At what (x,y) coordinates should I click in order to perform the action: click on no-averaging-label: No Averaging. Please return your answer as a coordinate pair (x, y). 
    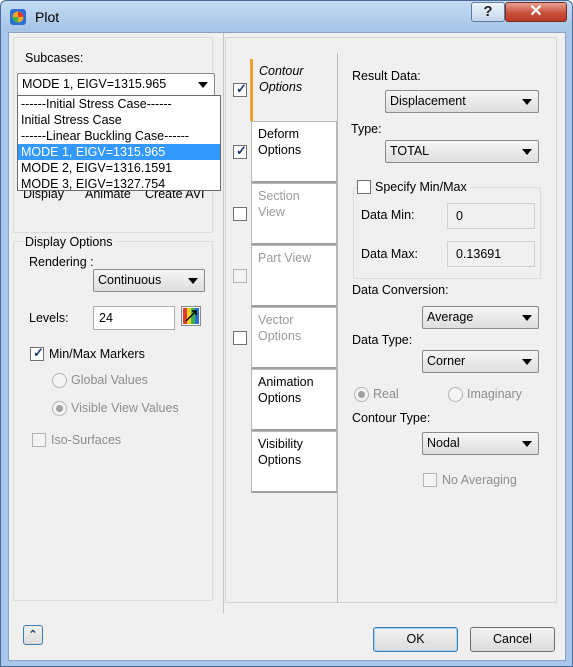
    Looking at the image, I should click on (479, 480).